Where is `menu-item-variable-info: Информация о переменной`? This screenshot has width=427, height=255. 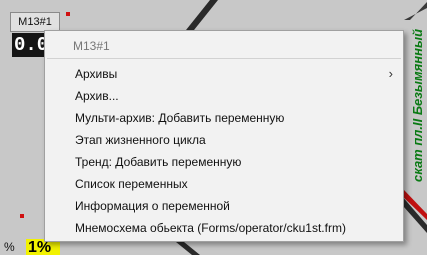
menu-item-variable-info: Информация о переменной is located at coordinates (224, 206).